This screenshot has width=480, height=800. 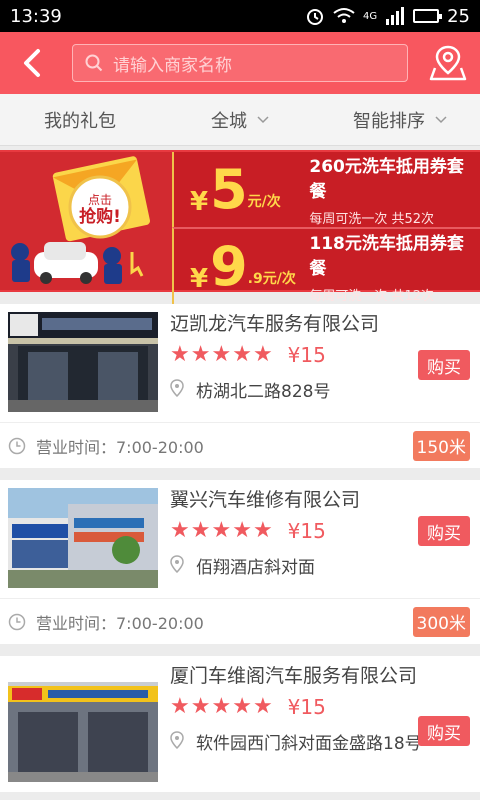 I want to click on badge-text-2: 抢购!, so click(x=100, y=216).